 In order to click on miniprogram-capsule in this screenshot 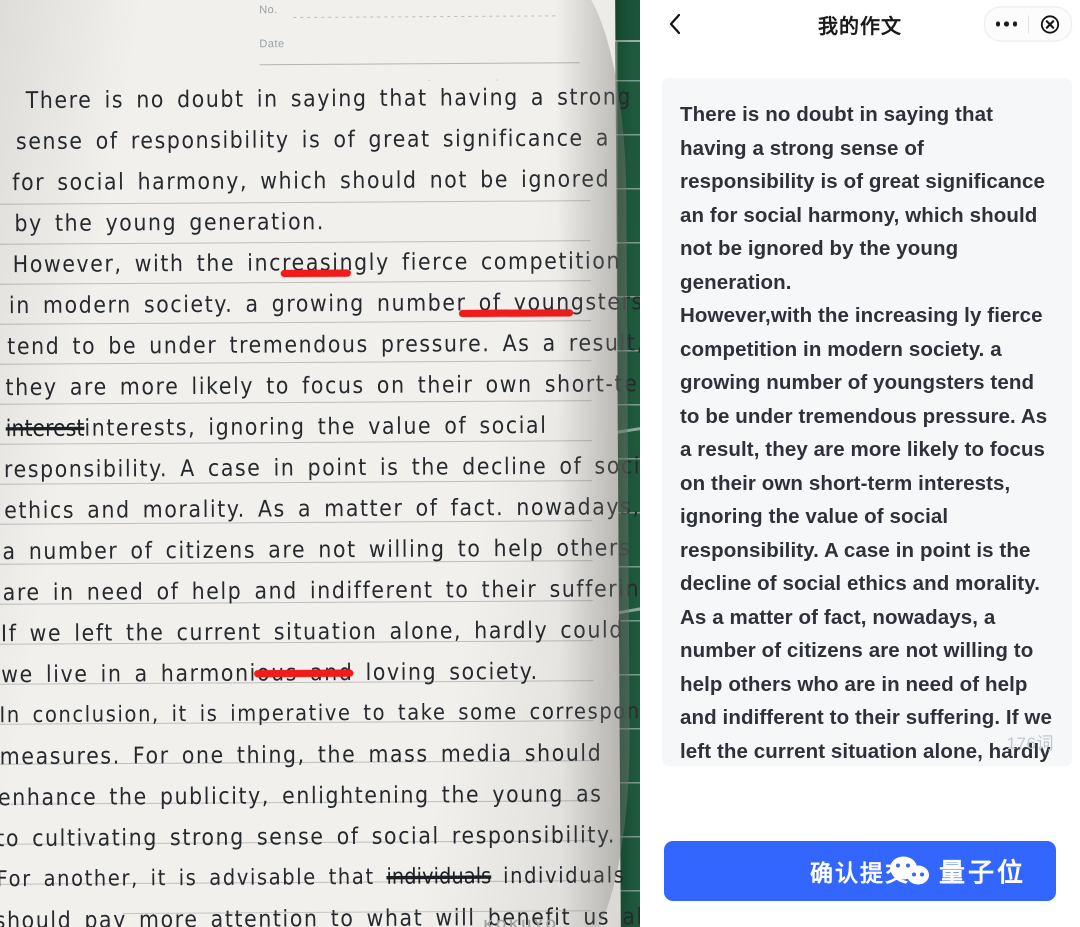, I will do `click(1028, 24)`.